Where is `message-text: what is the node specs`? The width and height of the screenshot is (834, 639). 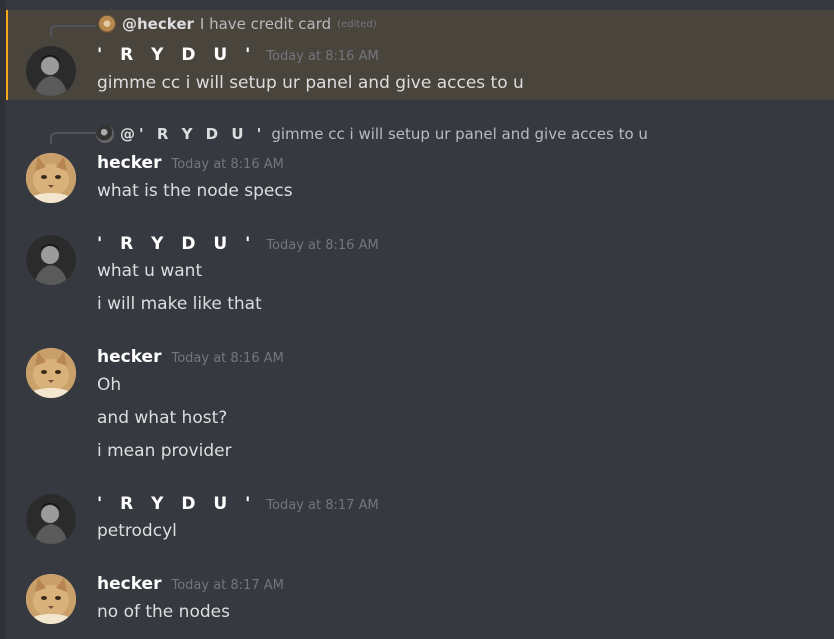
message-text: what is the node specs is located at coordinates (195, 191).